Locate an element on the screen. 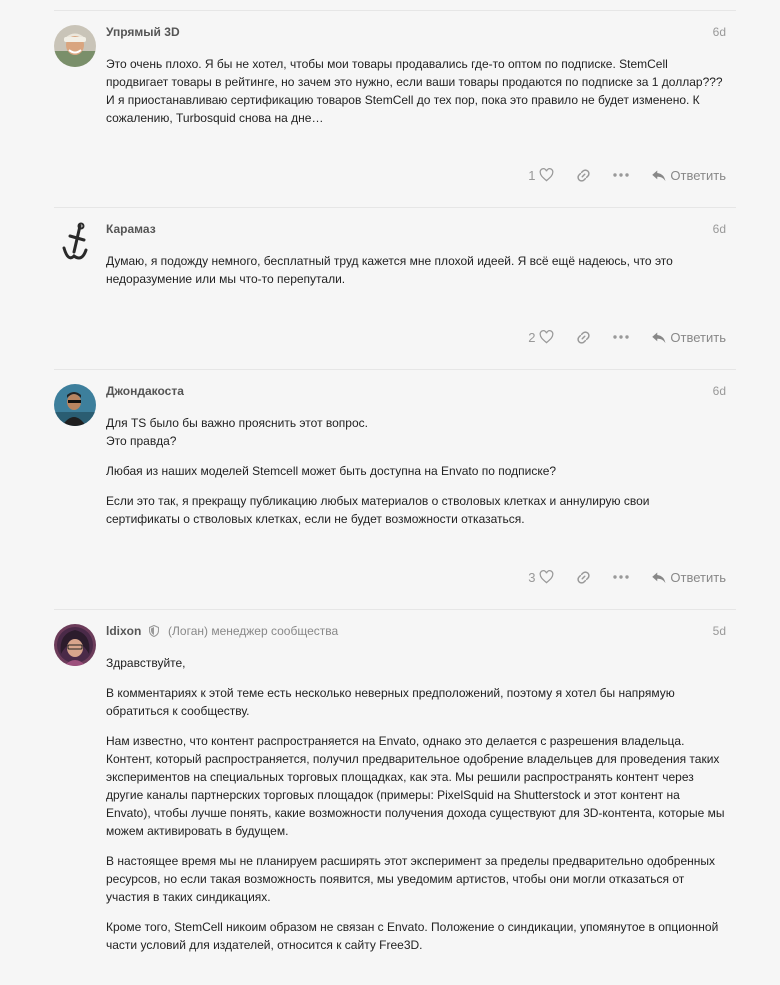 This screenshot has height=985, width=780. post-date: 5d is located at coordinates (719, 631).